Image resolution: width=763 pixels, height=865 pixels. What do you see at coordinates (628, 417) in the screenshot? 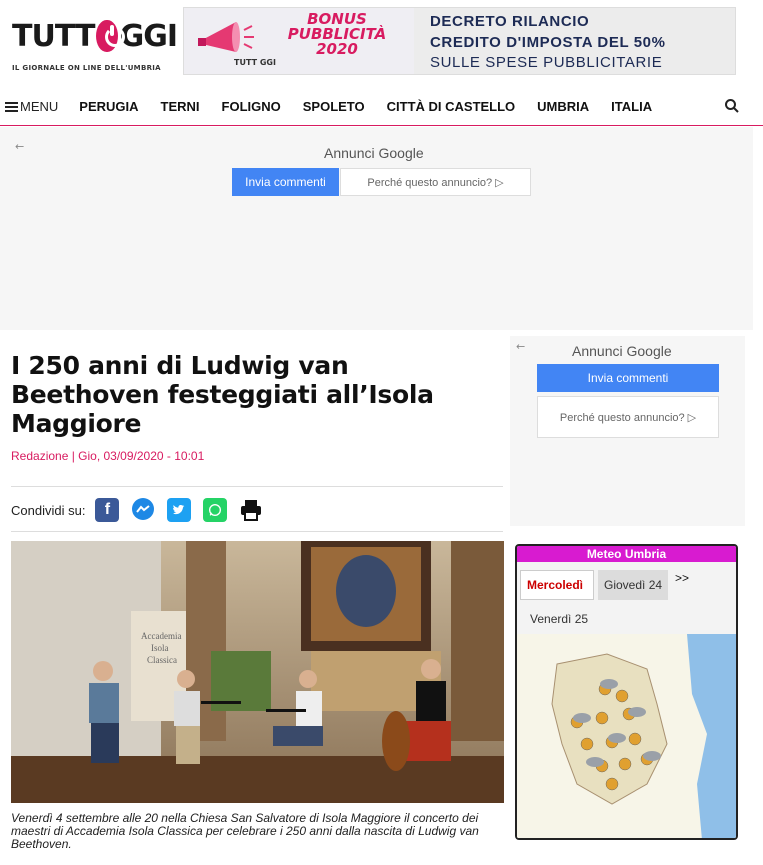
I see `ad-right-why-button: Perché questo annuncio? ▷` at bounding box center [628, 417].